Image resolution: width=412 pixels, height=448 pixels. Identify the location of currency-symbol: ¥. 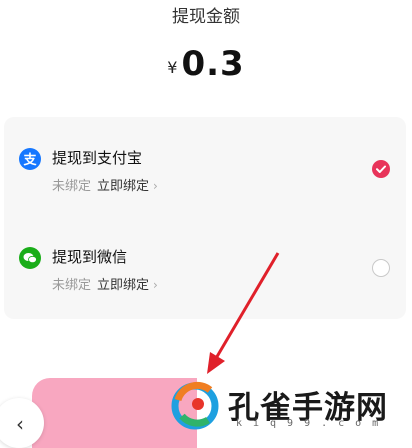
(172, 67).